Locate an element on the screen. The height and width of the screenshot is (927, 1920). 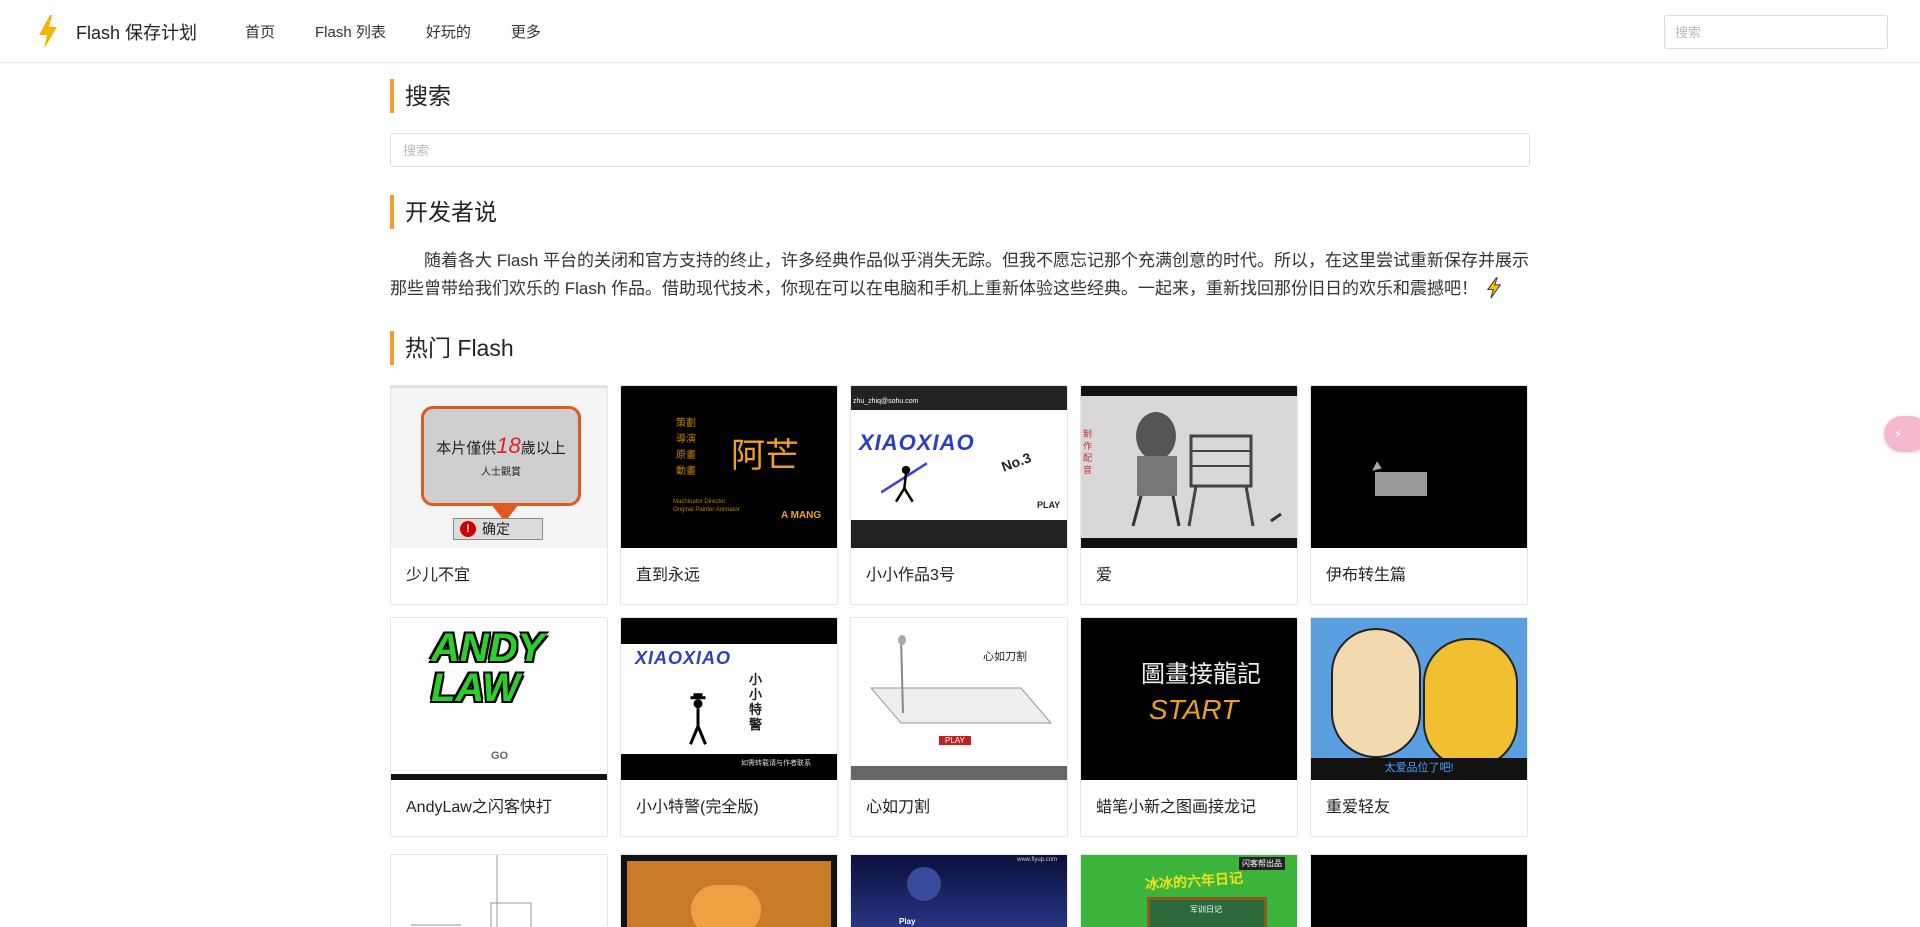
flash-card-title: 伊布转生篇 is located at coordinates (1366, 575).